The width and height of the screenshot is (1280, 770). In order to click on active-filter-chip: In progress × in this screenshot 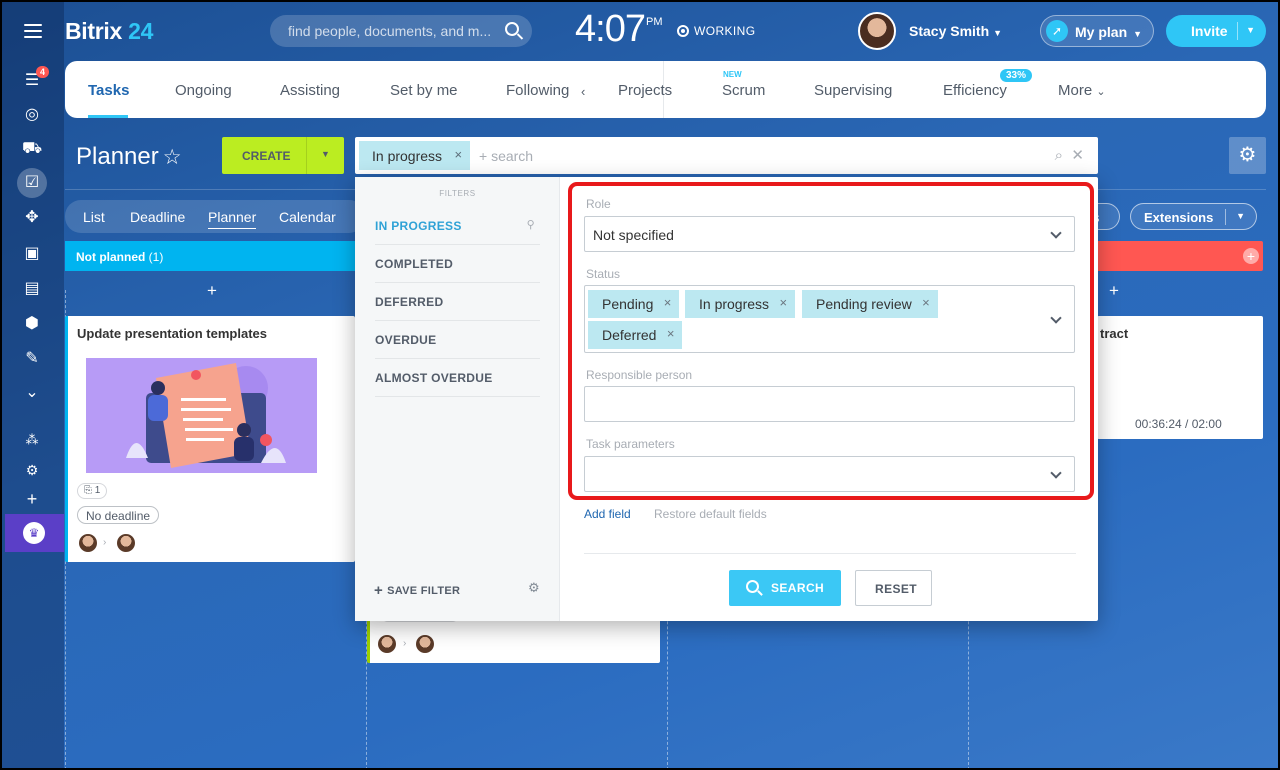, I will do `click(415, 155)`.